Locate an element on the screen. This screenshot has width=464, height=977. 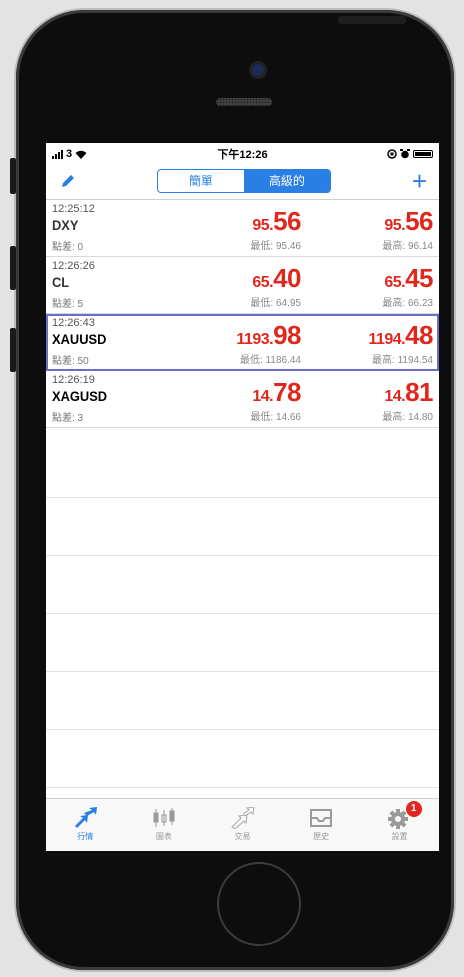
quote-symbol: CL is located at coordinates (61, 282).